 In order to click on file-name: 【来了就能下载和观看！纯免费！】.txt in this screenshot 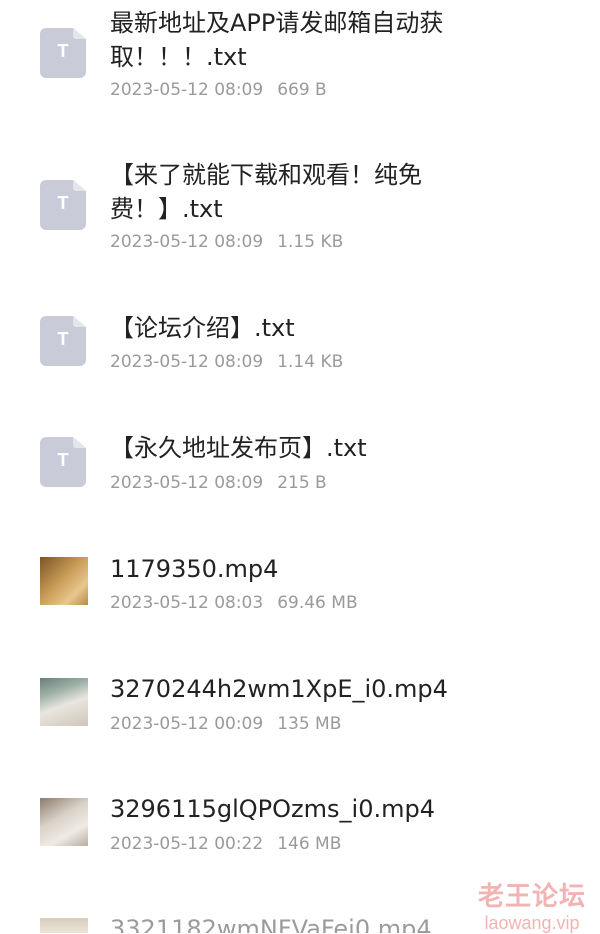, I will do `click(266, 192)`.